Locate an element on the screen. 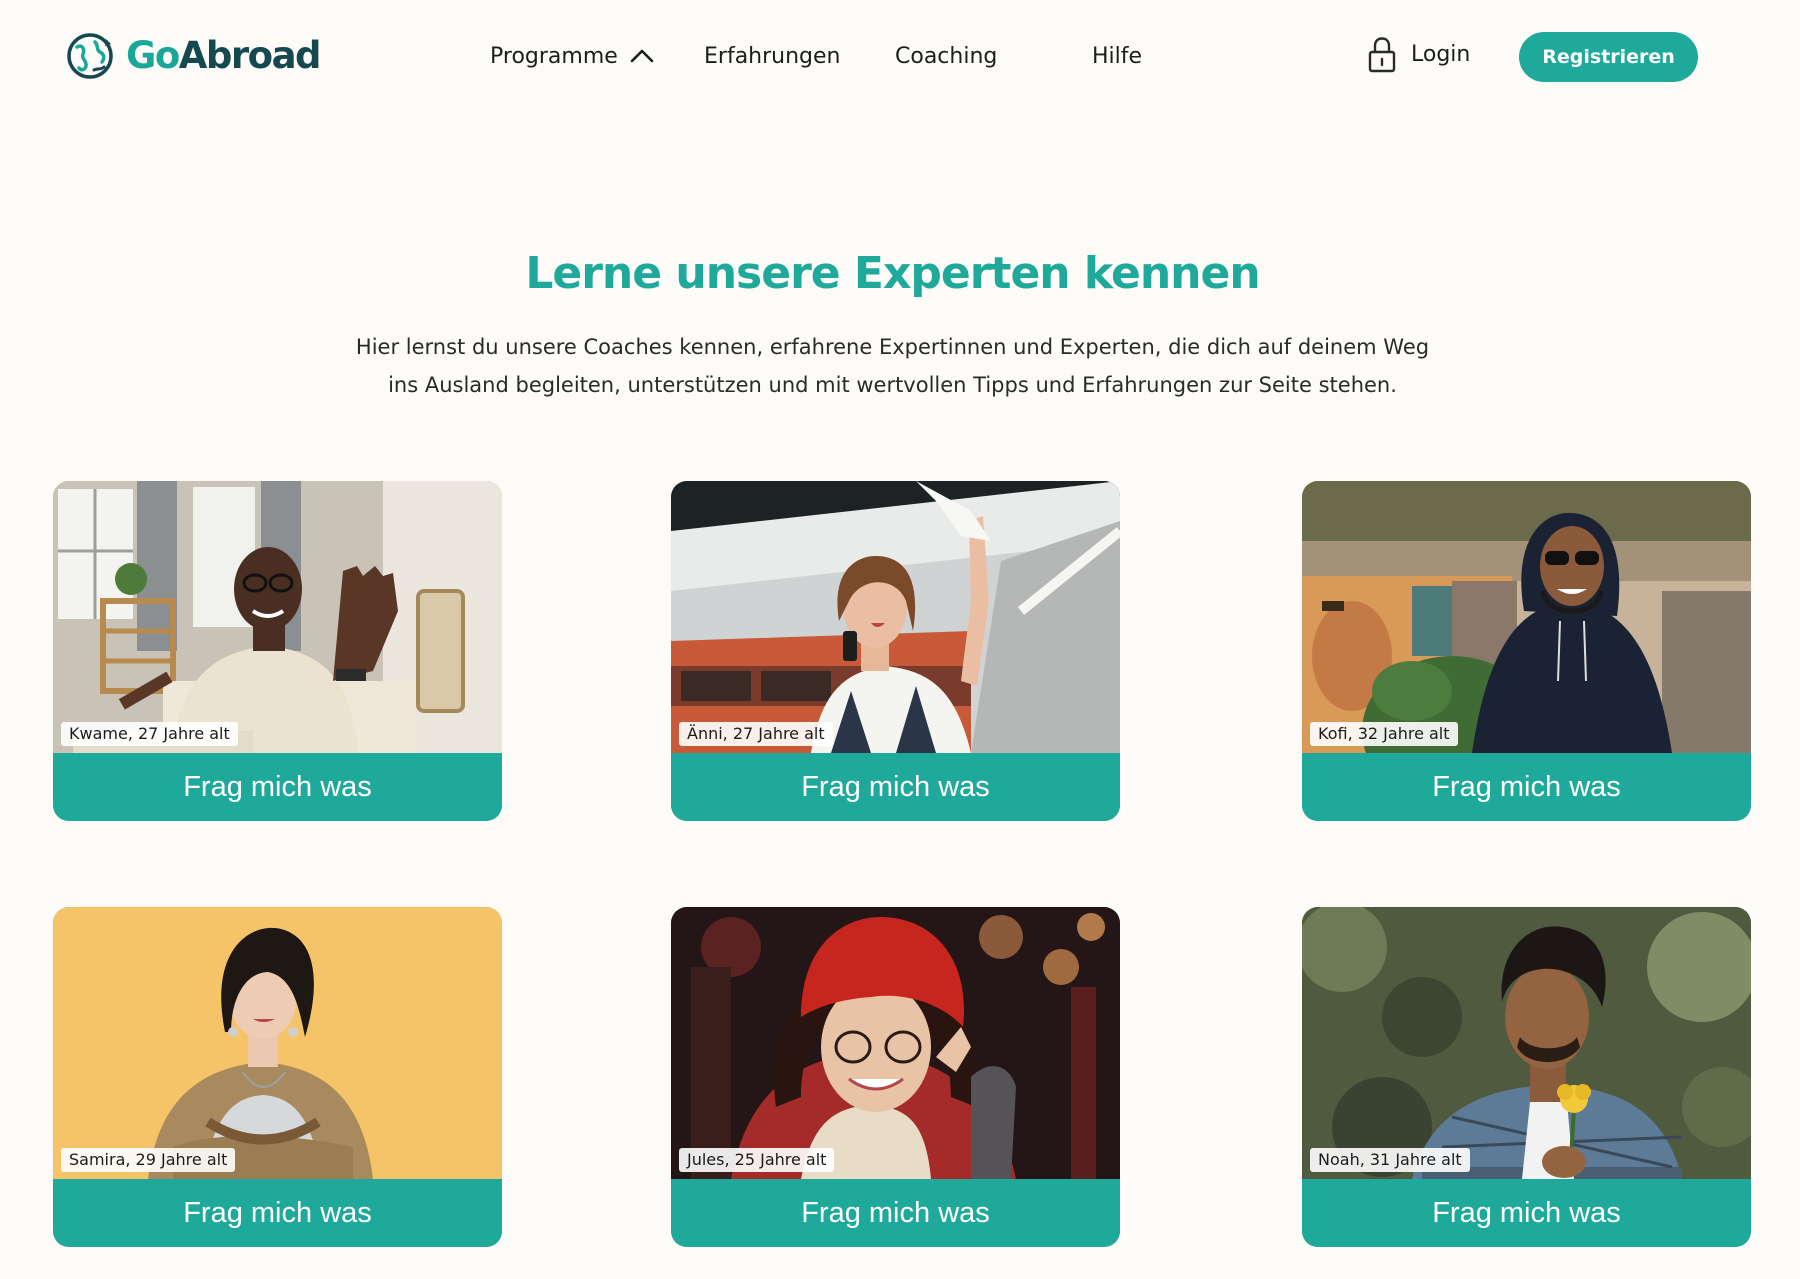  coach-photo-kofi: Kofi, 32 Jahre alt is located at coordinates (1526, 617).